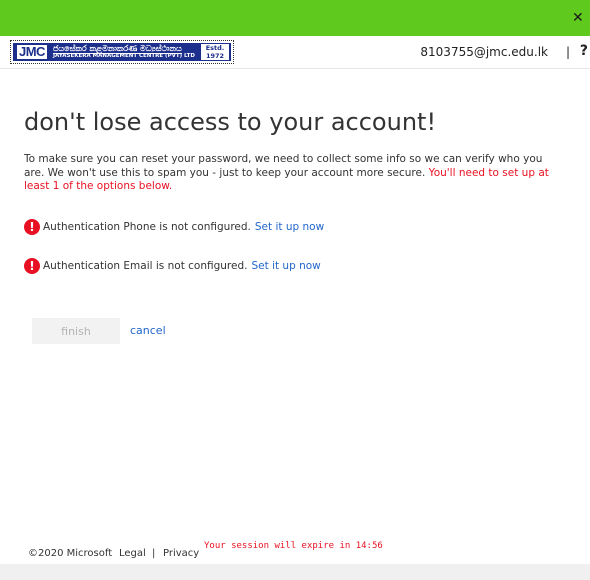  I want to click on logo-abbr: JMC, so click(32, 51).